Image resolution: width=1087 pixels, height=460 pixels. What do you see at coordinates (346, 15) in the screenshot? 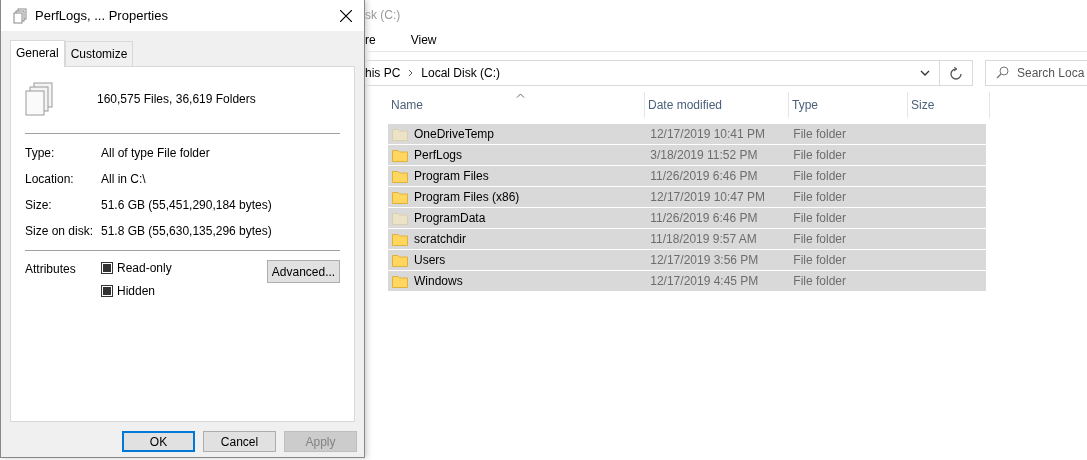
I see `close-icon` at bounding box center [346, 15].